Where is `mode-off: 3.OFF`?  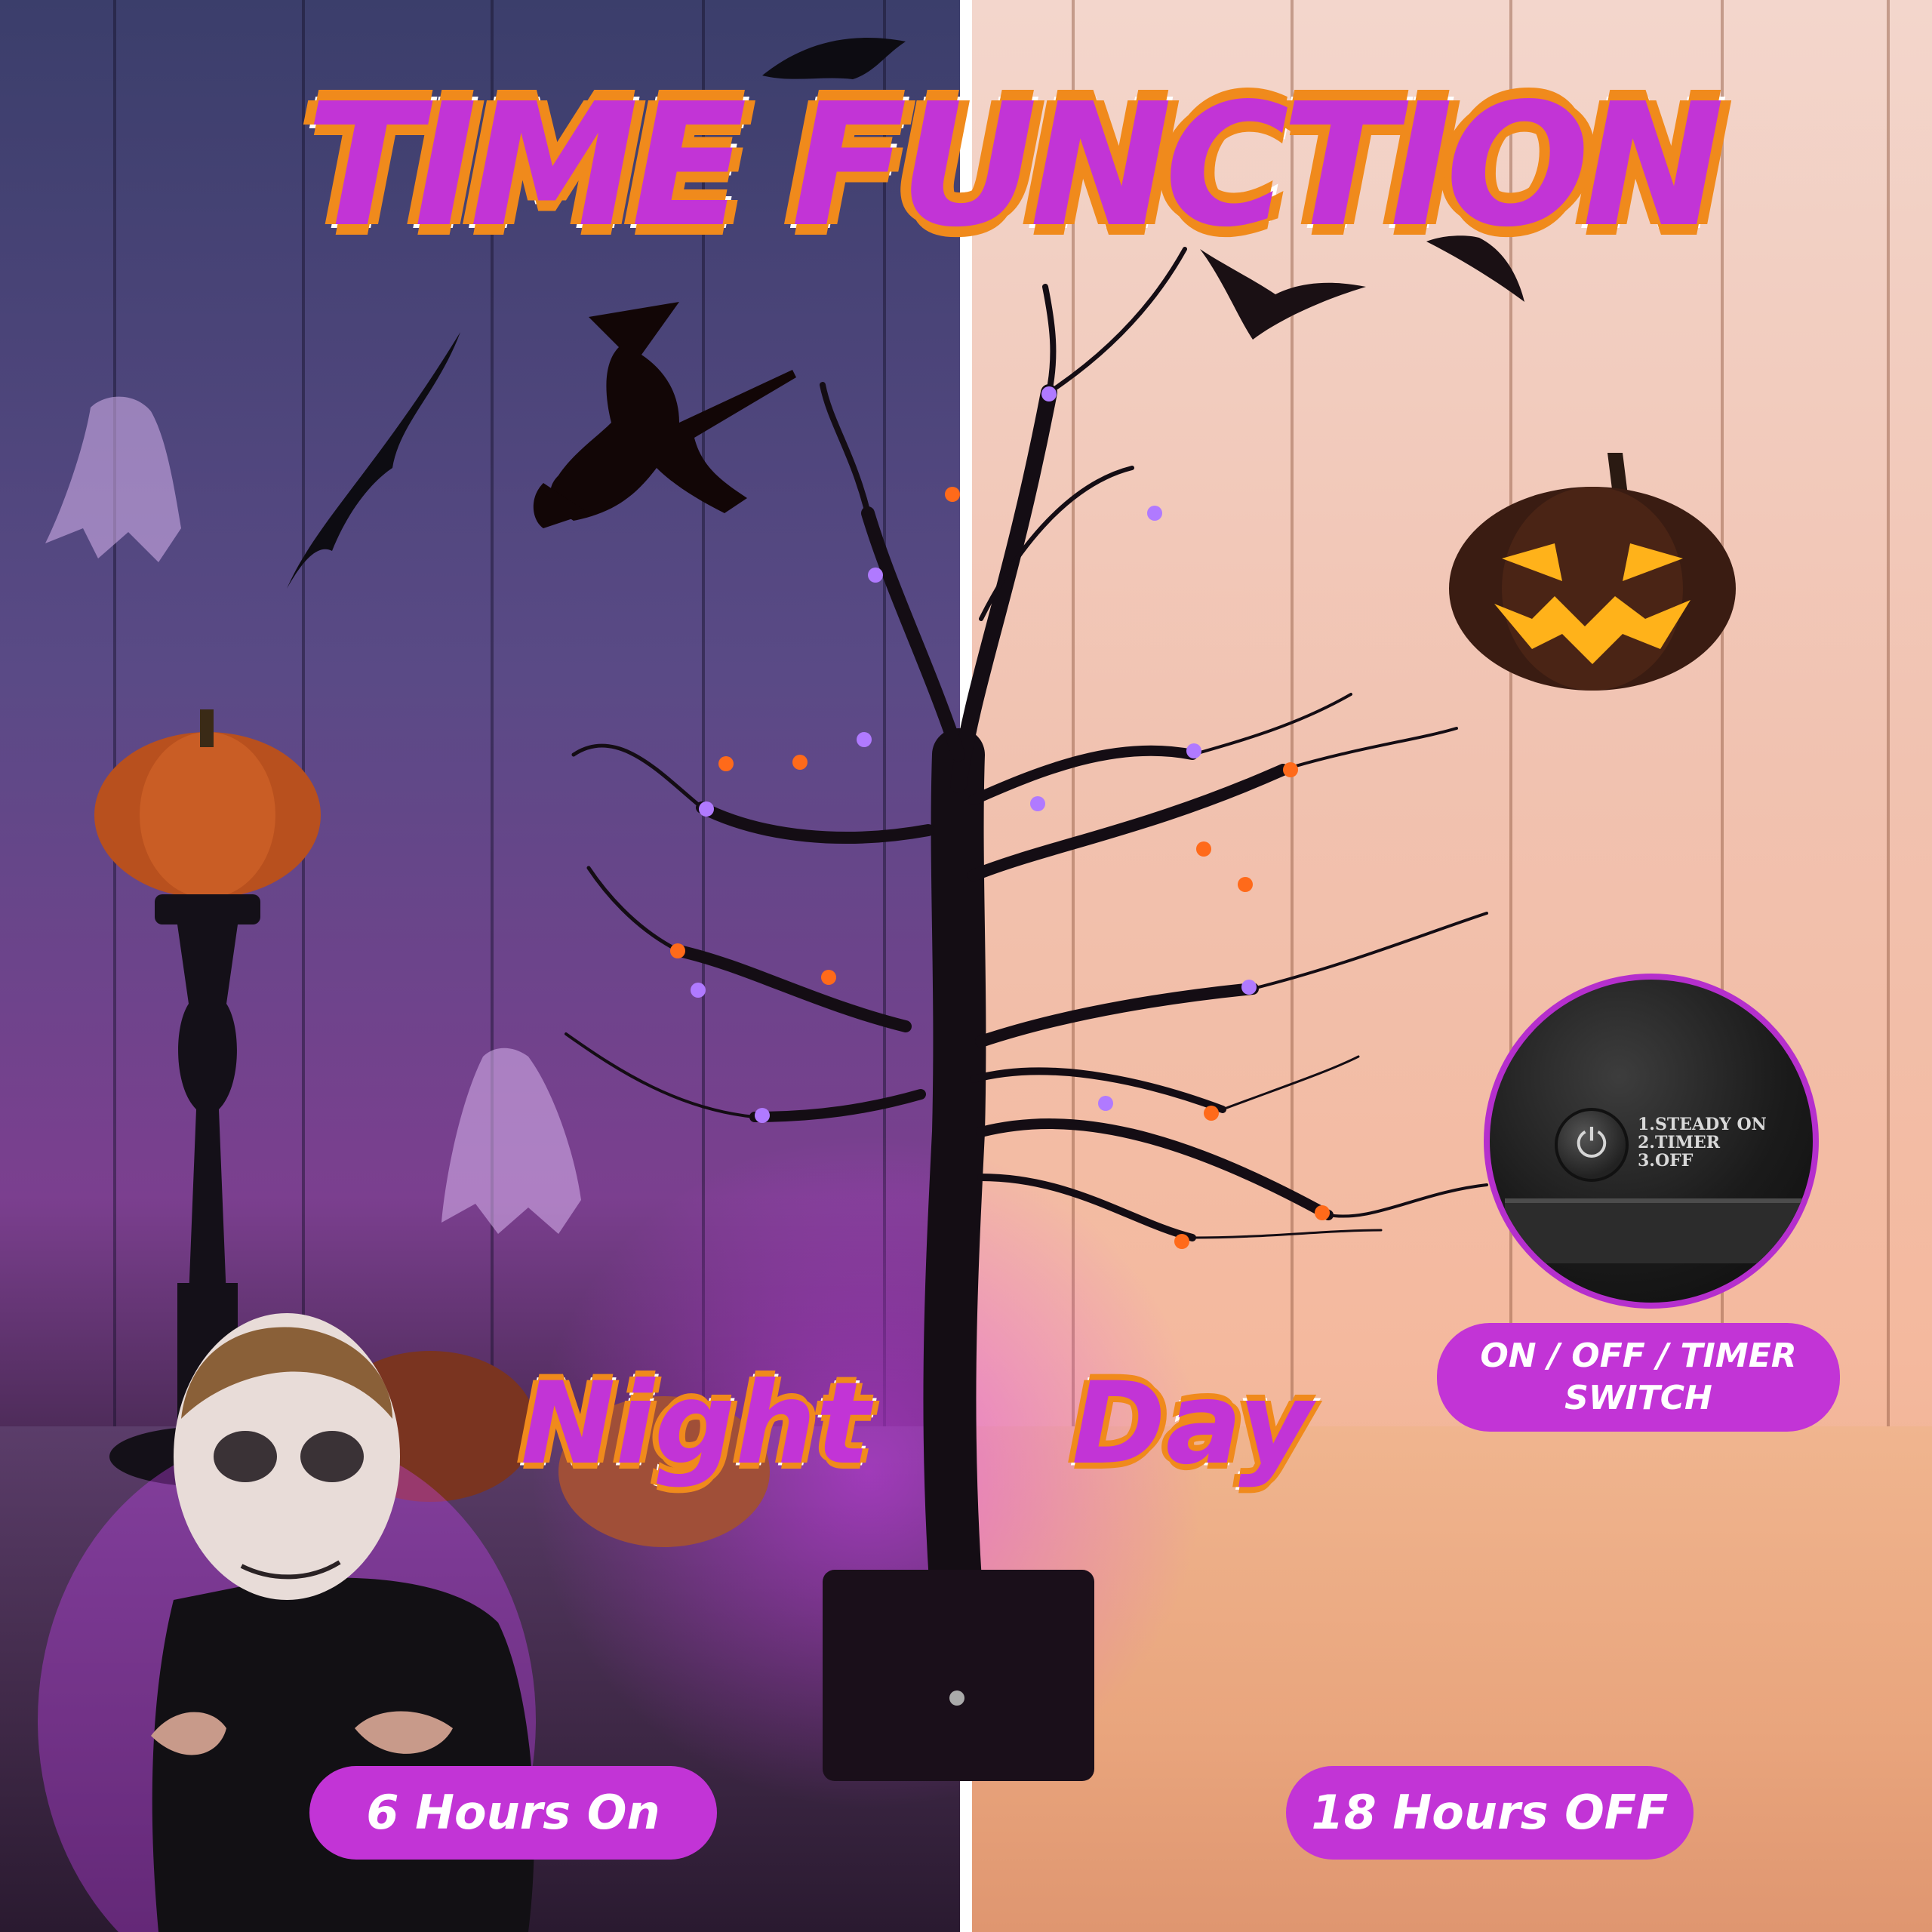
mode-off: 3.OFF is located at coordinates (1666, 1161).